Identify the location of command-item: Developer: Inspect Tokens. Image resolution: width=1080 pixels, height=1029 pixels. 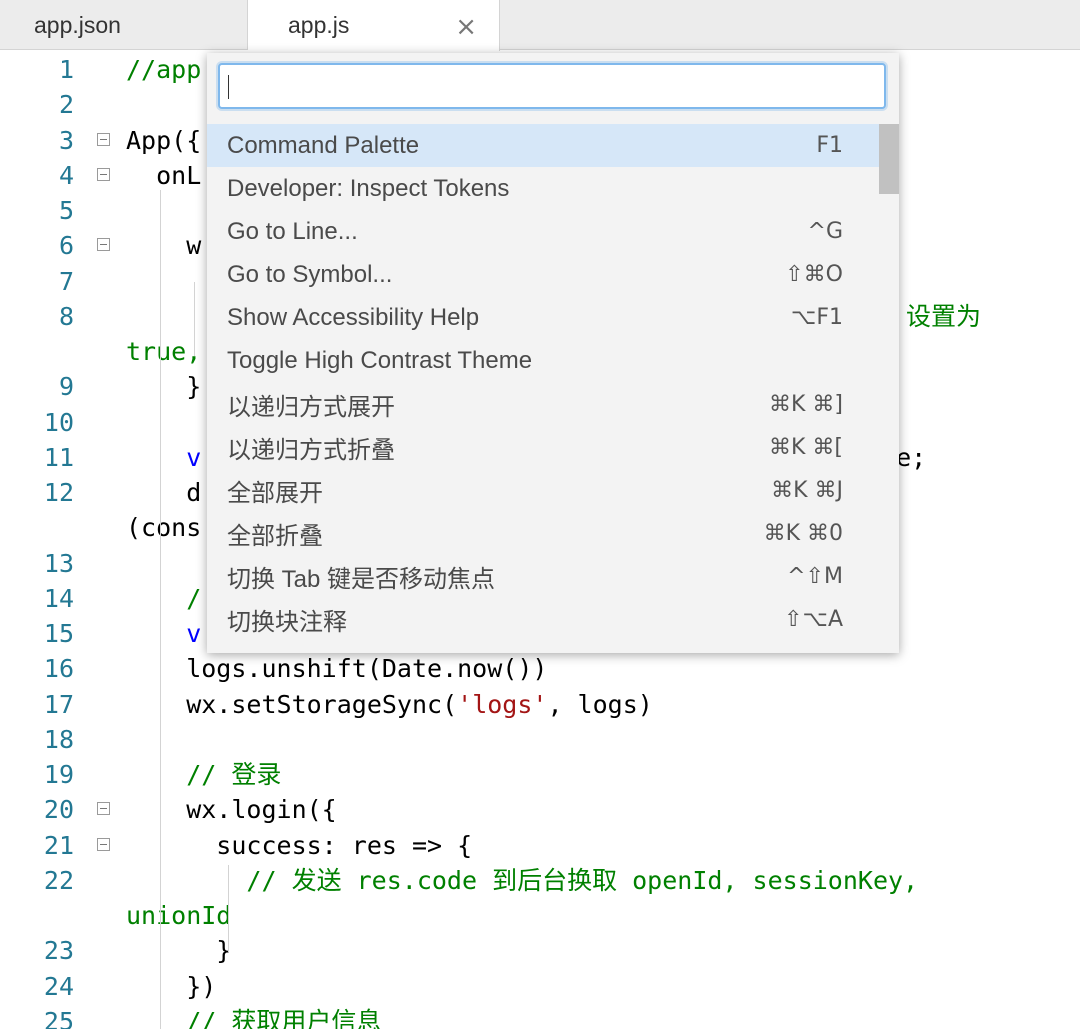
(543, 188).